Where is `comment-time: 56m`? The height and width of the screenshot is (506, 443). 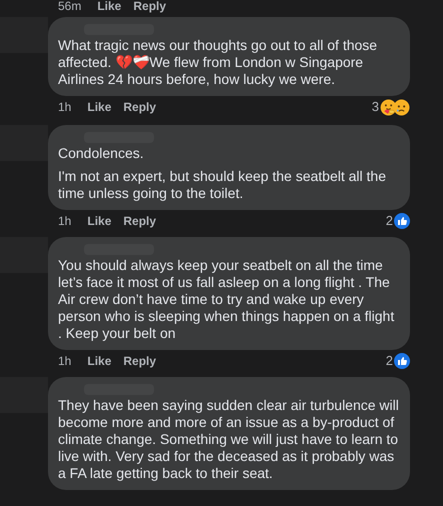 comment-time: 56m is located at coordinates (70, 7).